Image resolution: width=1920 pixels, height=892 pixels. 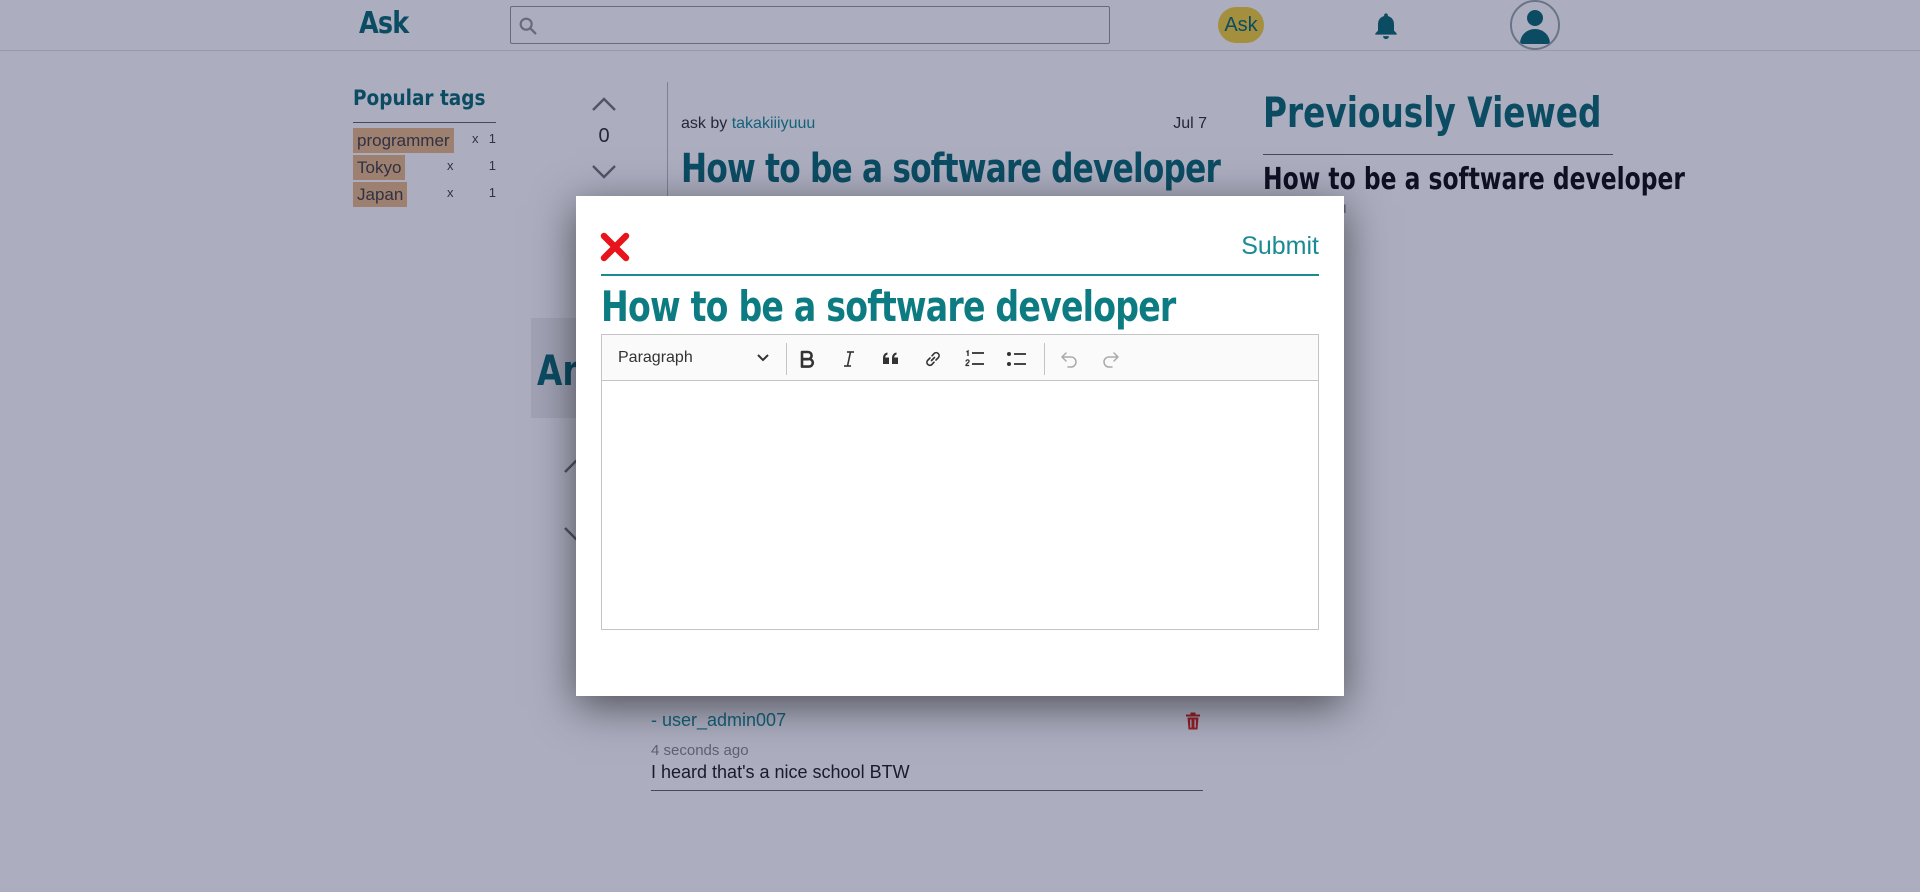 I want to click on bulleted-list-button, so click(x=1017, y=359).